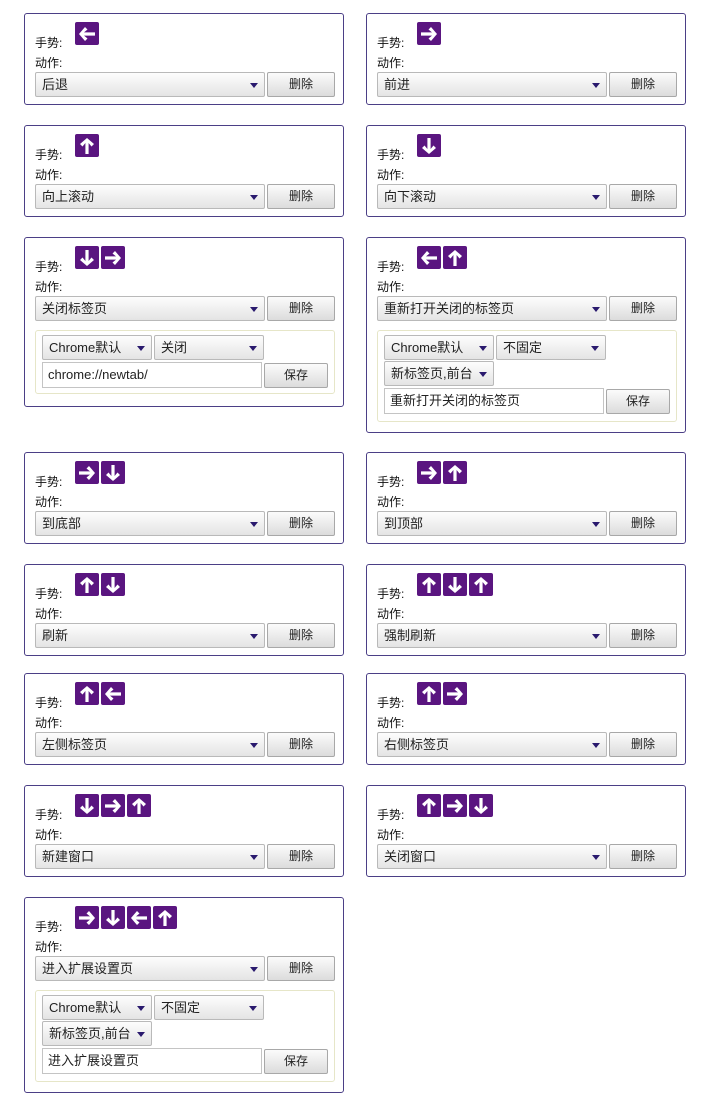  What do you see at coordinates (150, 84) in the screenshot?
I see `action-select: 后退` at bounding box center [150, 84].